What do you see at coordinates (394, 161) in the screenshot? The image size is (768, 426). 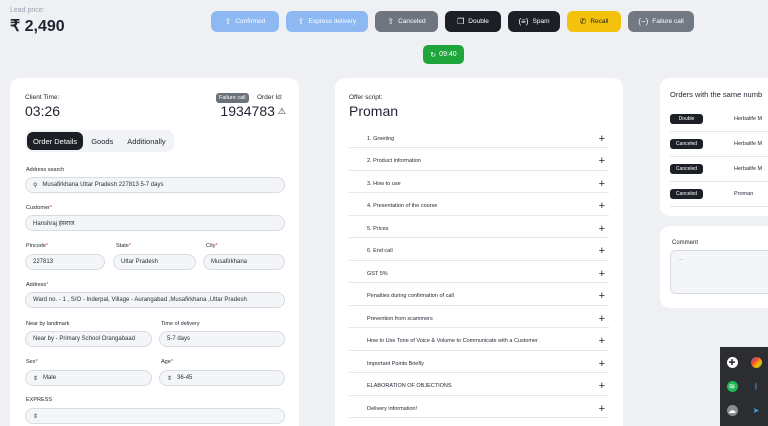 I see `script-section-title: 2. Product information` at bounding box center [394, 161].